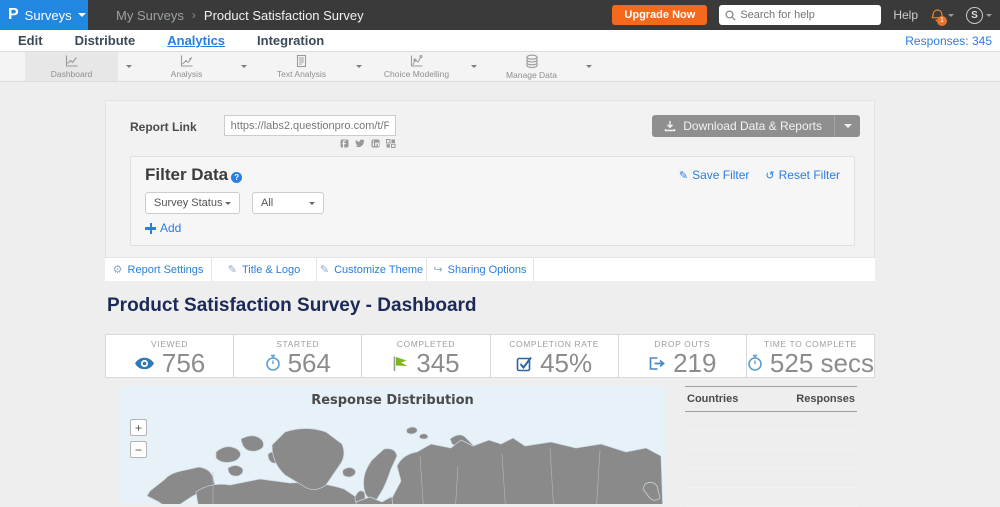  What do you see at coordinates (138, 427) in the screenshot?
I see `map-zoom-in-button: +` at bounding box center [138, 427].